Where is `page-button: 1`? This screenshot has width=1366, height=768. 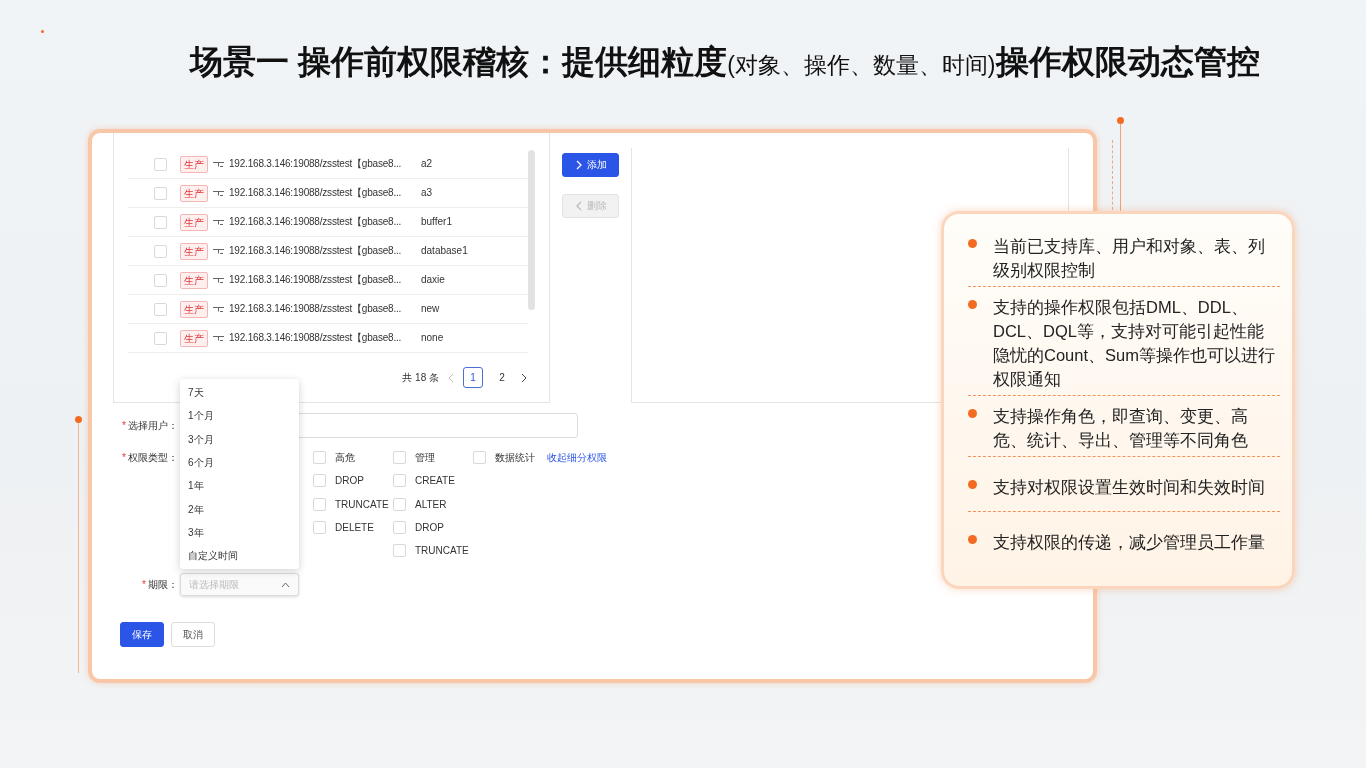
page-button: 1 is located at coordinates (473, 377).